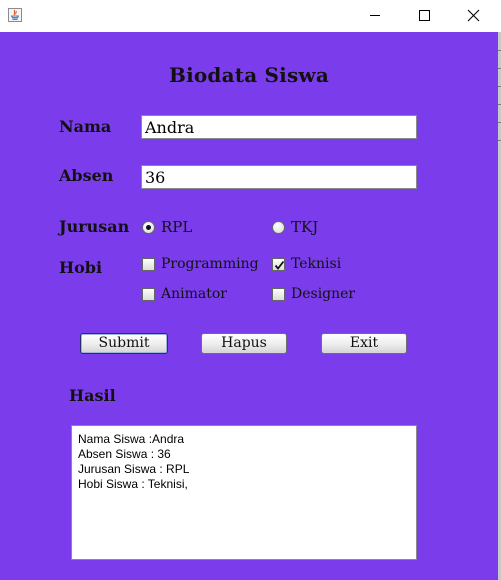 Image resolution: width=501 pixels, height=580 pixels. Describe the element at coordinates (86, 175) in the screenshot. I see `absen-label: Absen` at that location.